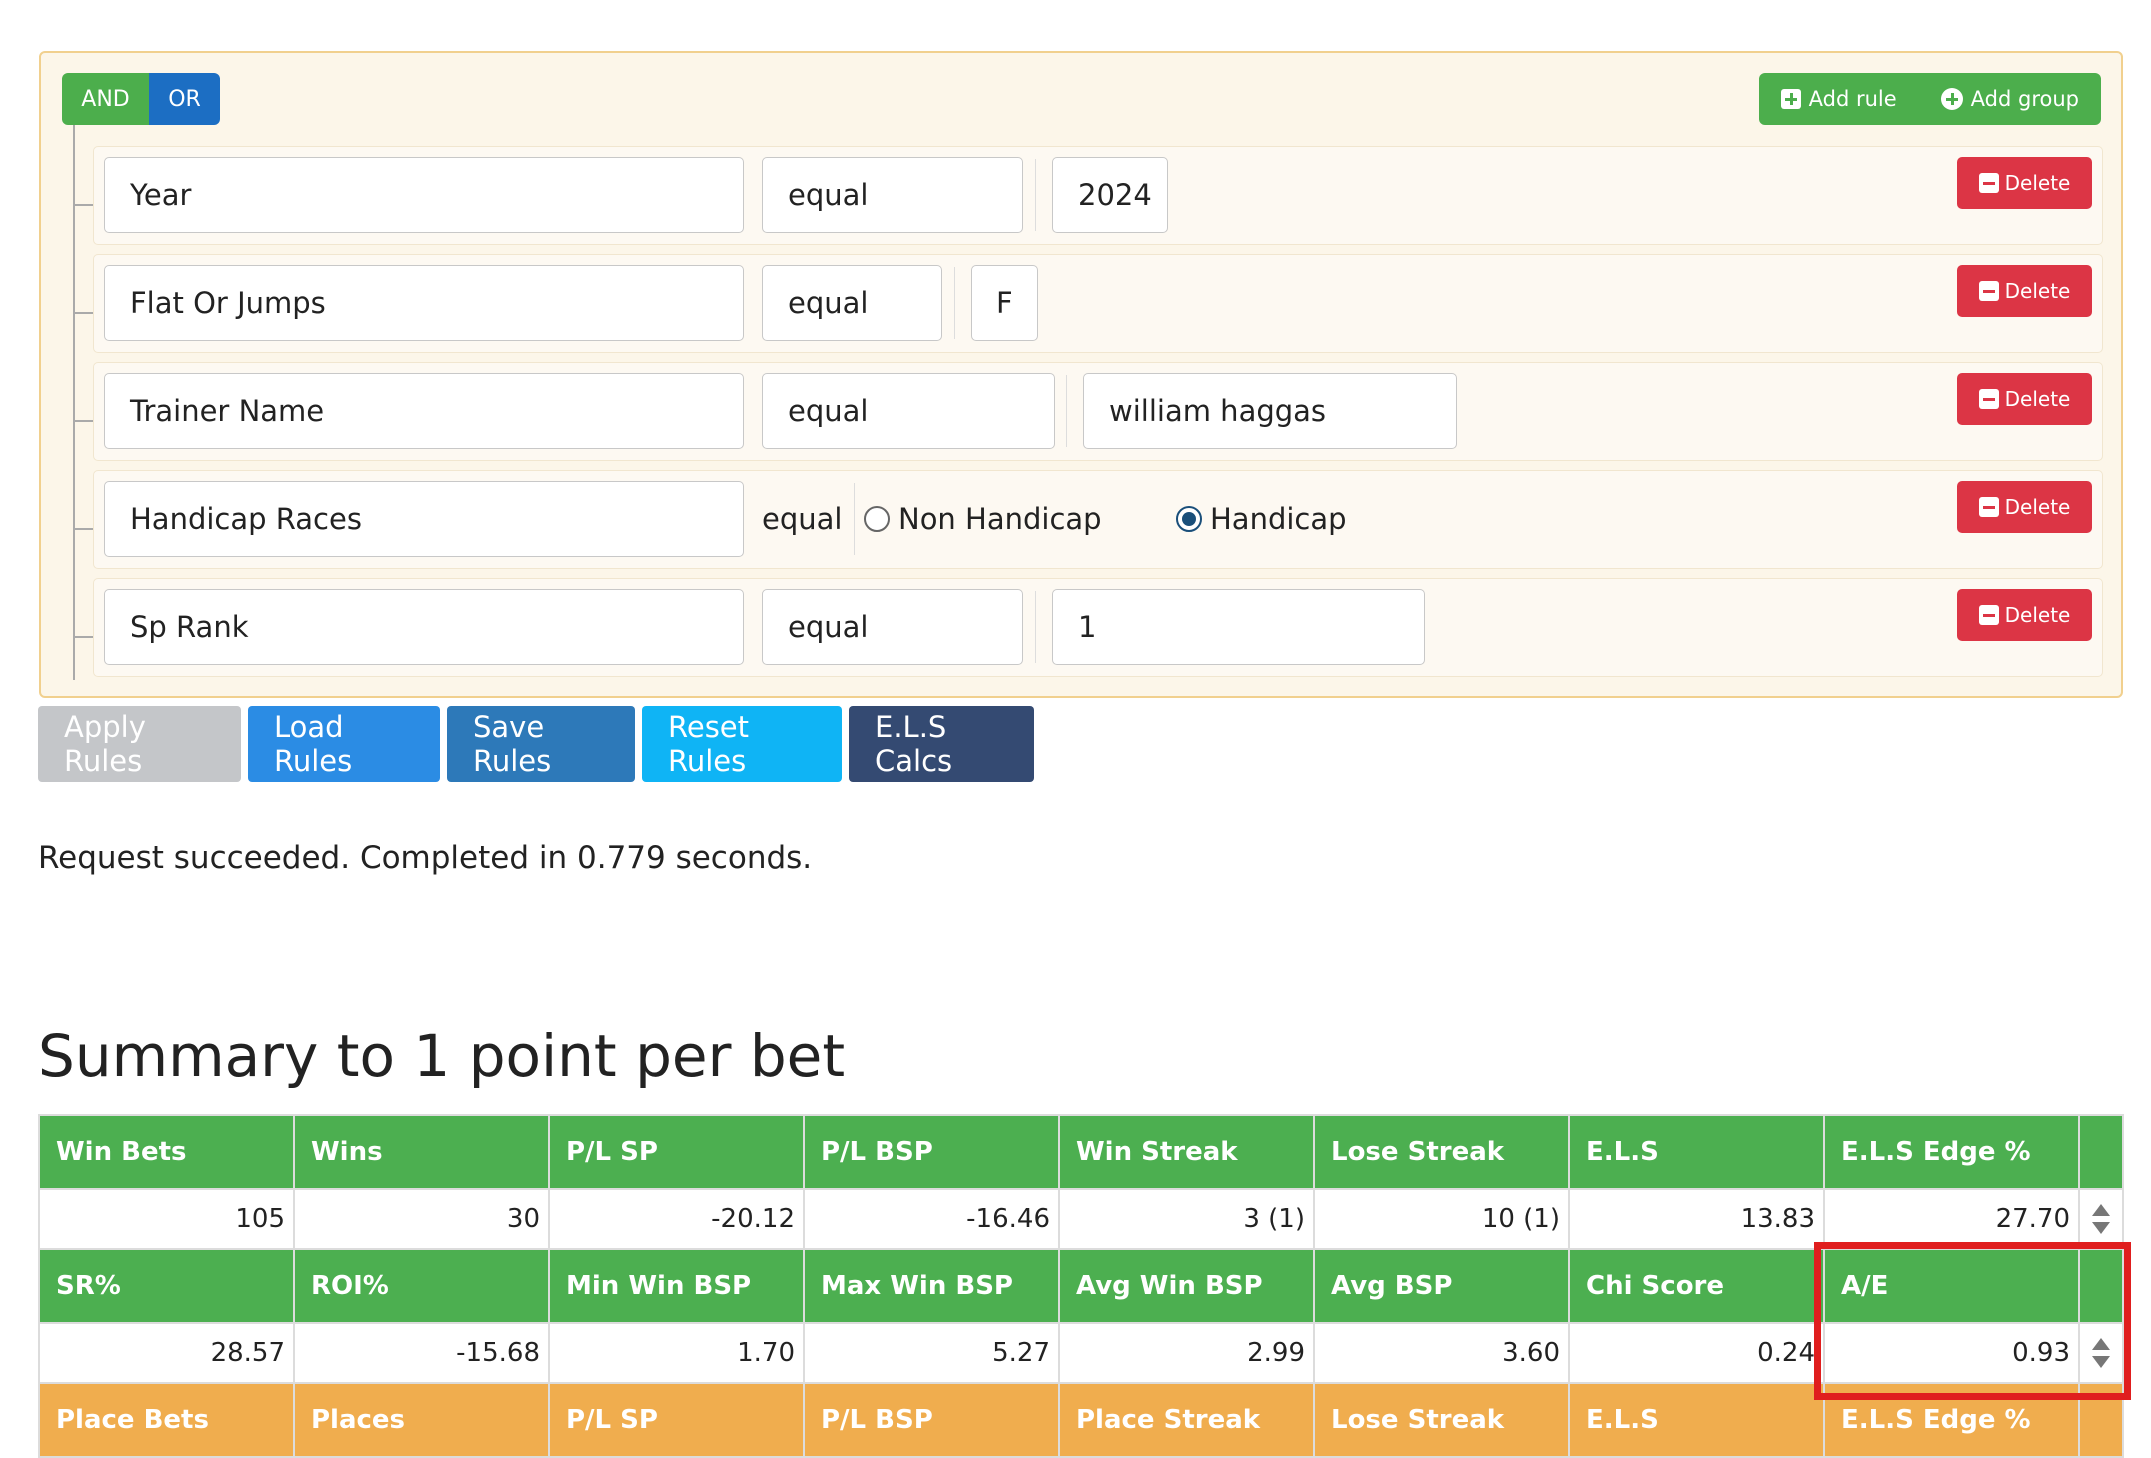 This screenshot has width=2151, height=1458. What do you see at coordinates (1270, 411) in the screenshot?
I see `rule-value-input: william haggas` at bounding box center [1270, 411].